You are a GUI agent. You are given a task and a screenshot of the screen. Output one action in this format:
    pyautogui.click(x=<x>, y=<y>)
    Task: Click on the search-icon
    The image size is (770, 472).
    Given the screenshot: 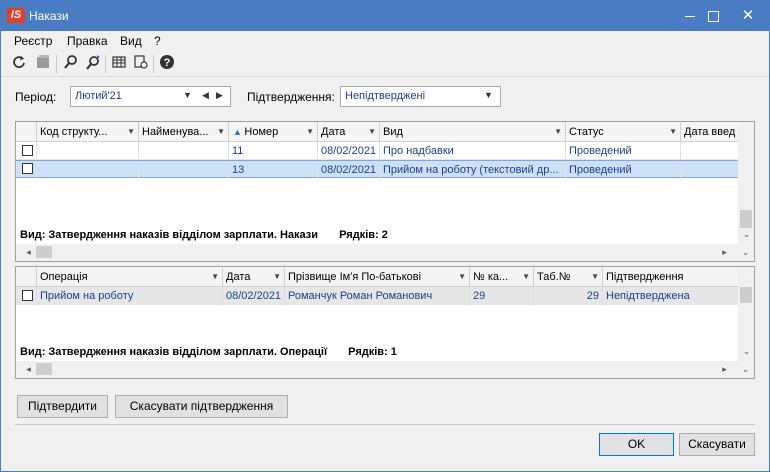 What is the action you would take?
    pyautogui.click(x=71, y=64)
    